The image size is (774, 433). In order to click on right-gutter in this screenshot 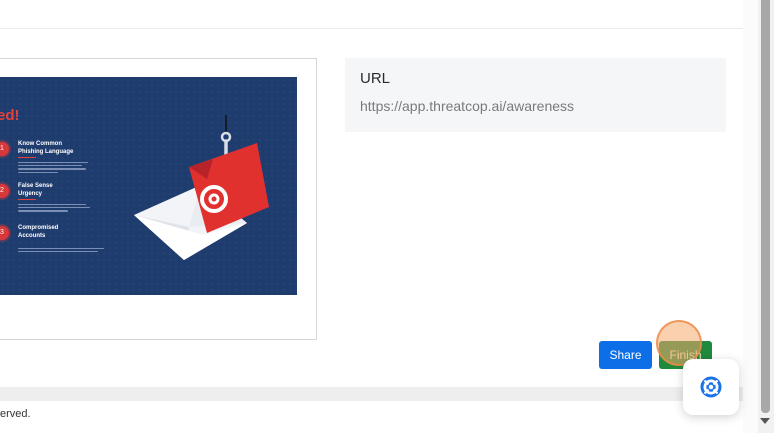, I will do `click(750, 216)`.